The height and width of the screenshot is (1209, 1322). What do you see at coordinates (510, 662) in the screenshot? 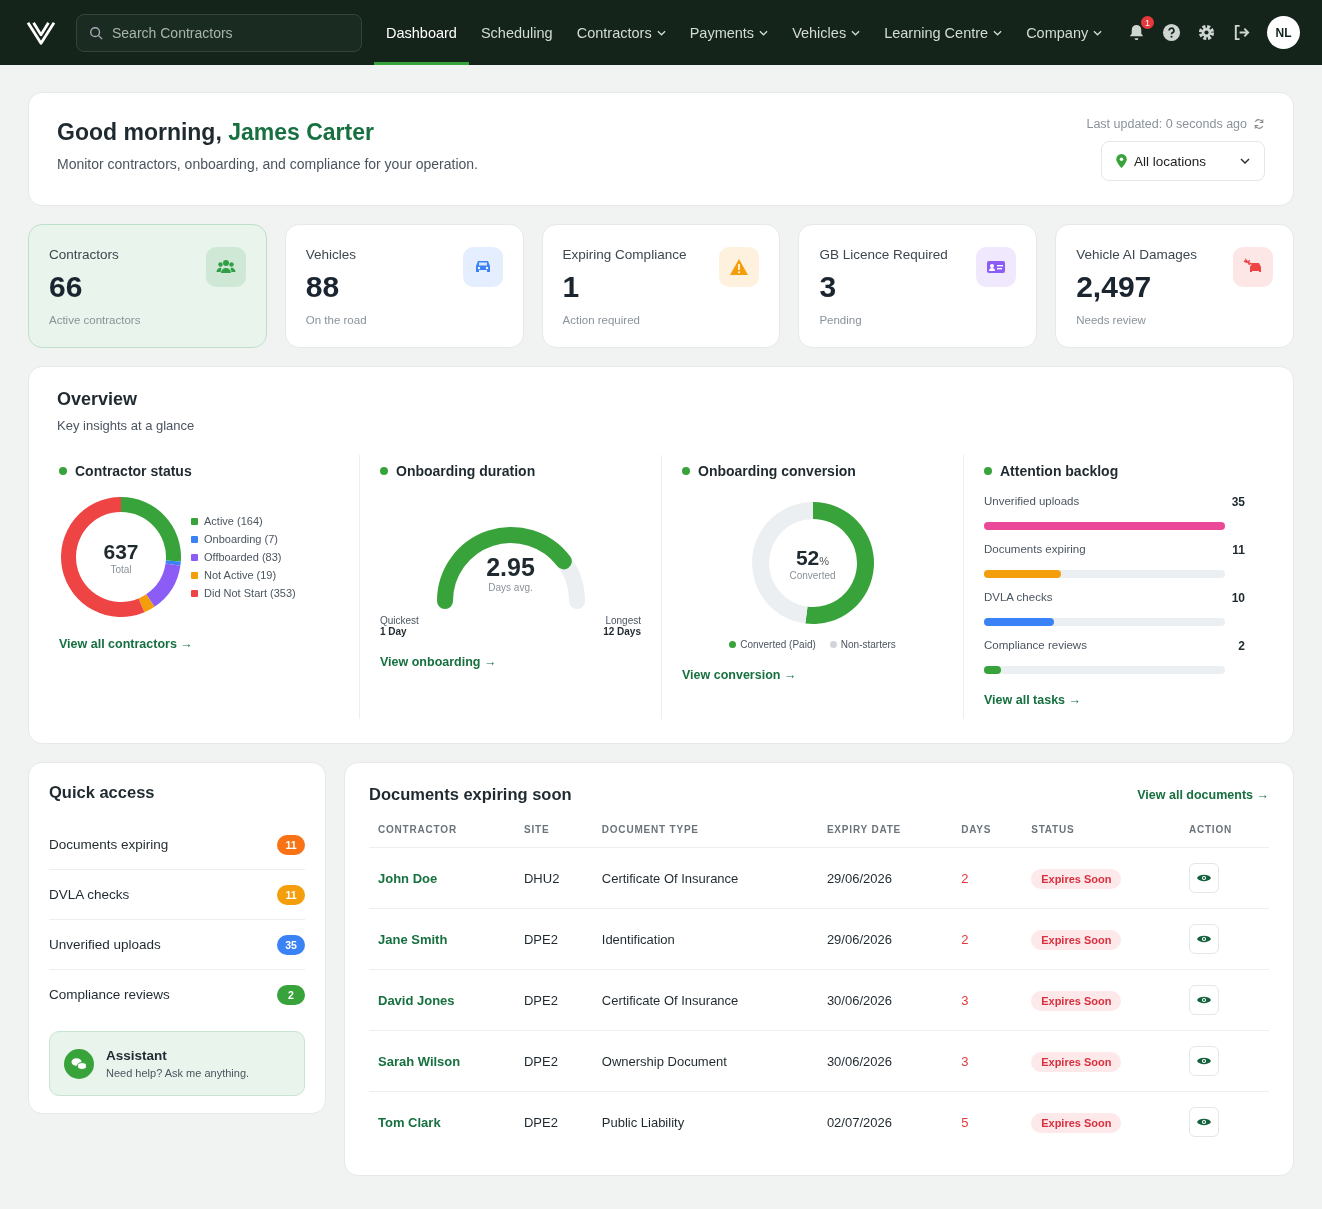
I see `view-onboarding-link: View onboarding →` at bounding box center [510, 662].